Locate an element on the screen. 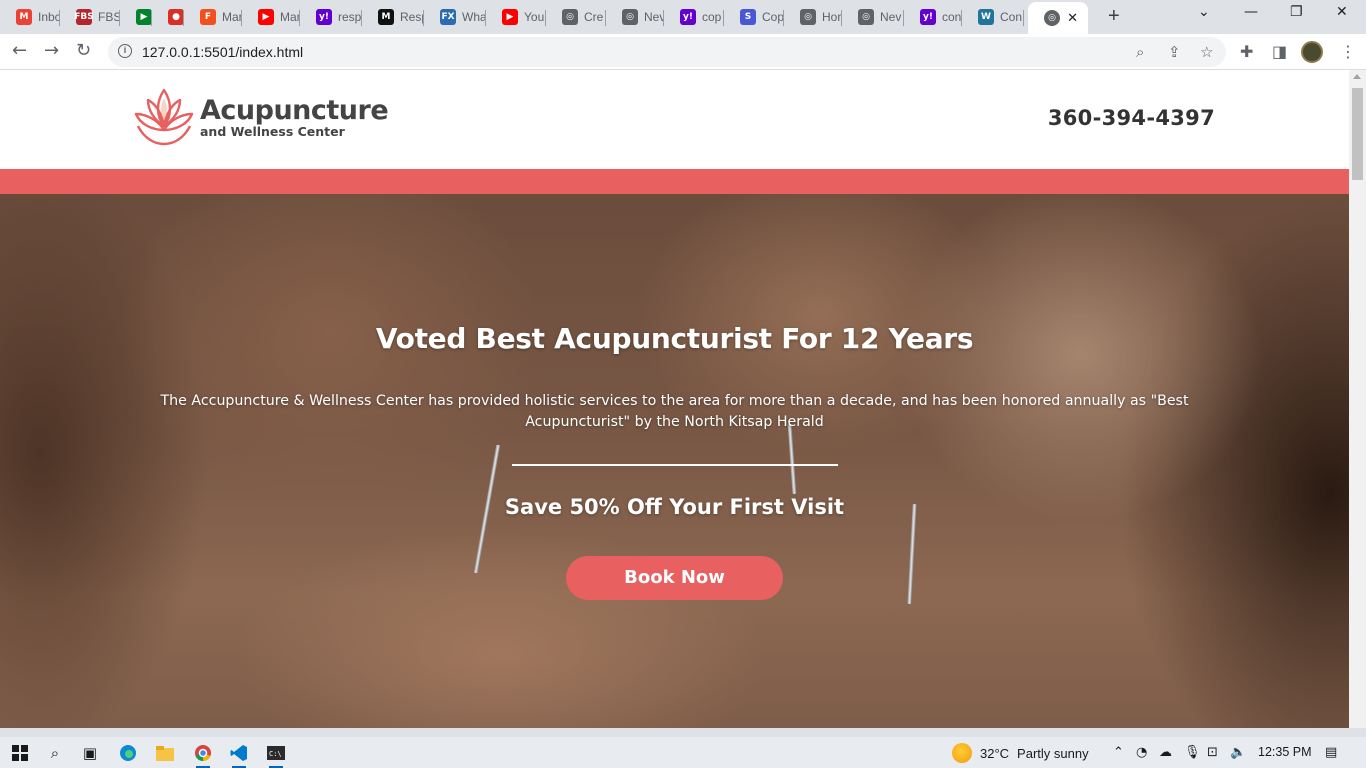 Image resolution: width=1366 pixels, height=768 pixels. browser-tab: FX Wha is located at coordinates (455, 17).